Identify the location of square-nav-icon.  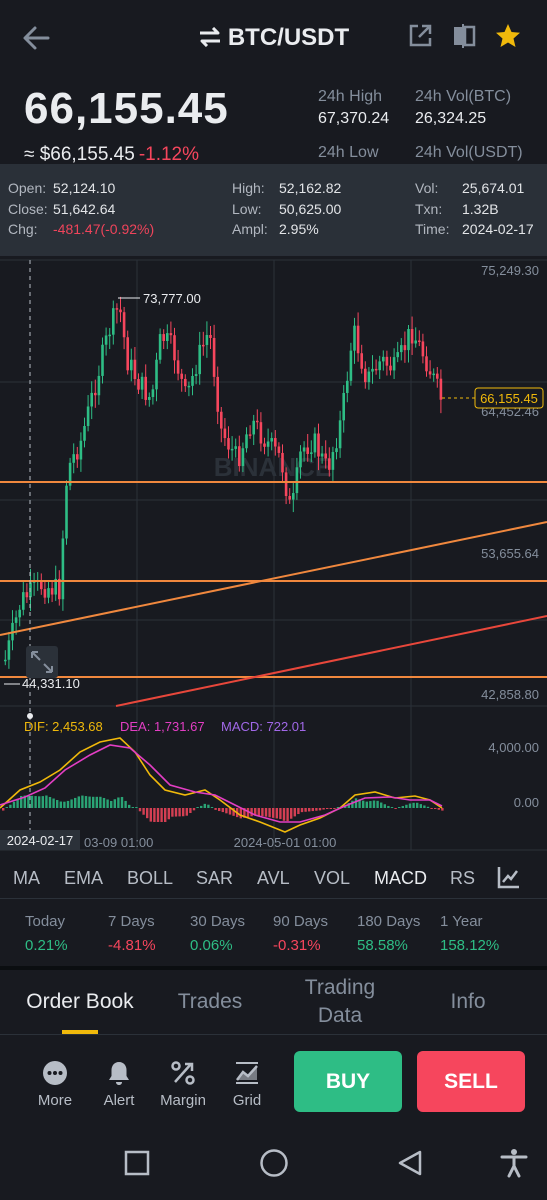
(137, 1163).